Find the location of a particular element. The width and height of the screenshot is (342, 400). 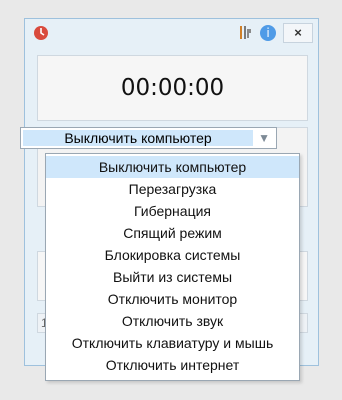

dropdown-option-monitor-off: Отключить монитор is located at coordinates (172, 299).